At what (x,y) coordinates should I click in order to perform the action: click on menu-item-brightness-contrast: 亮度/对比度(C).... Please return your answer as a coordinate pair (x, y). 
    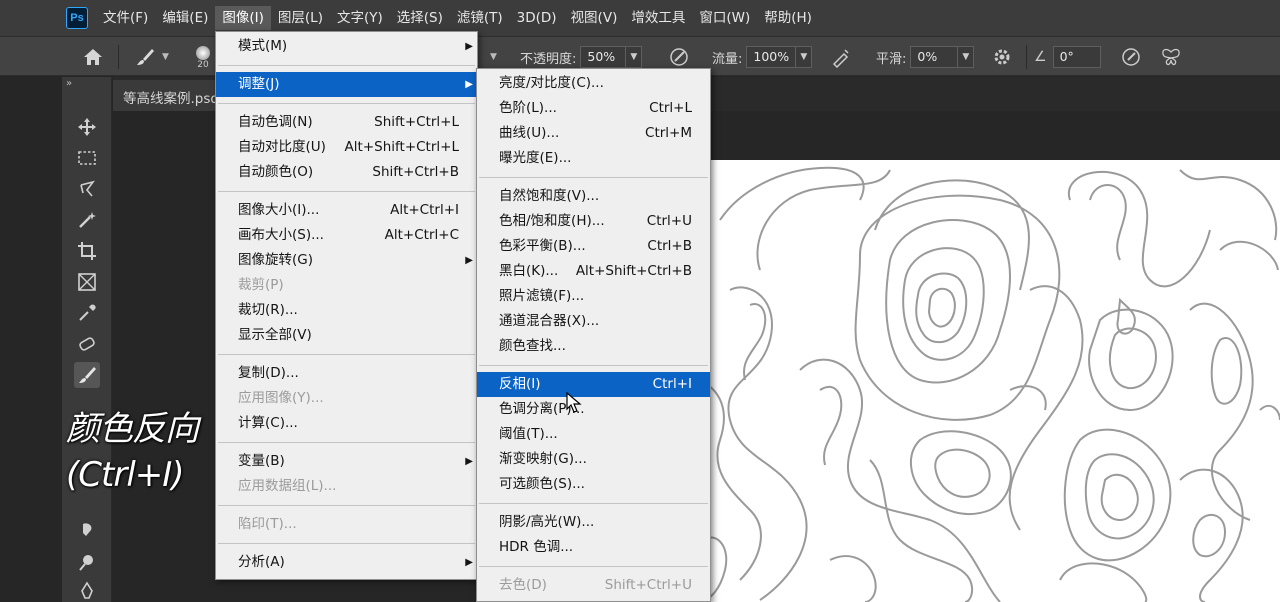
    Looking at the image, I should click on (593, 83).